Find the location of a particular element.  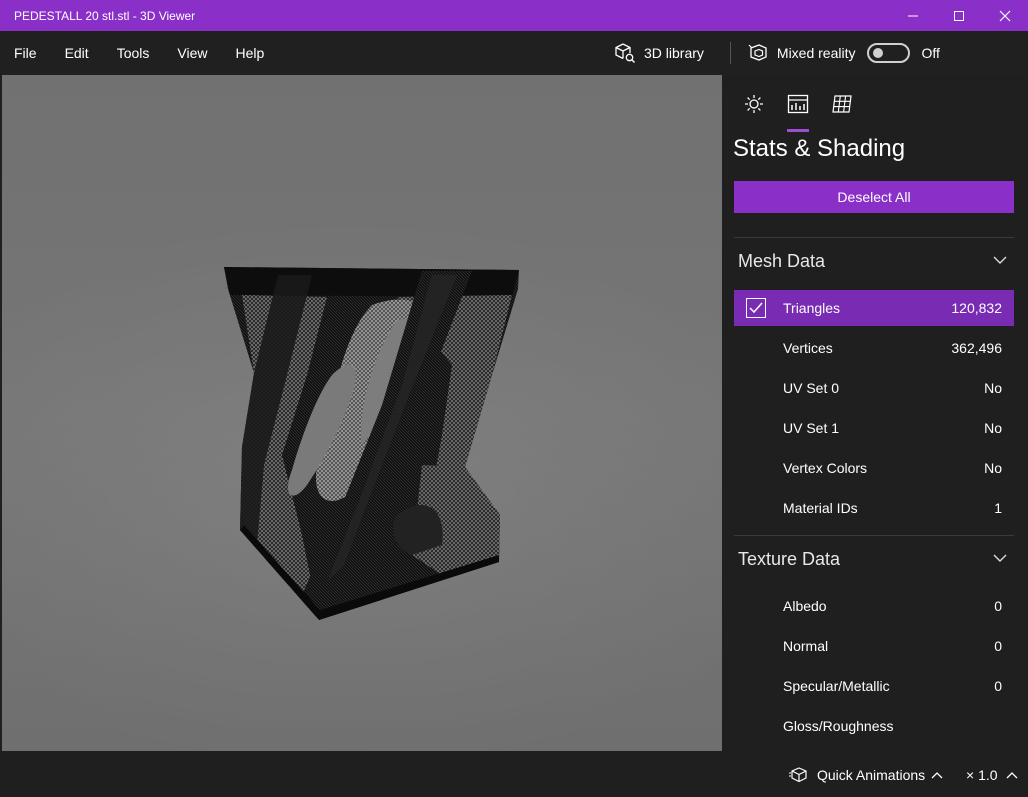

tab-lighting is located at coordinates (754, 104).